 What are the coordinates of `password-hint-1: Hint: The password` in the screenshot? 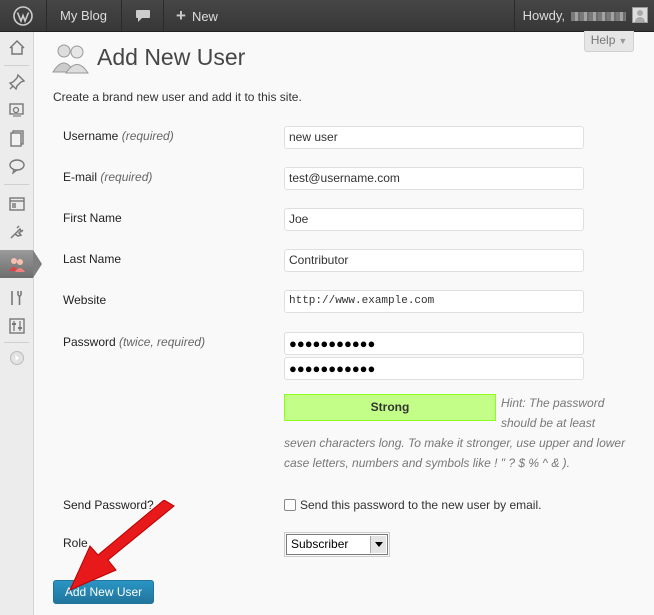 It's located at (553, 403).